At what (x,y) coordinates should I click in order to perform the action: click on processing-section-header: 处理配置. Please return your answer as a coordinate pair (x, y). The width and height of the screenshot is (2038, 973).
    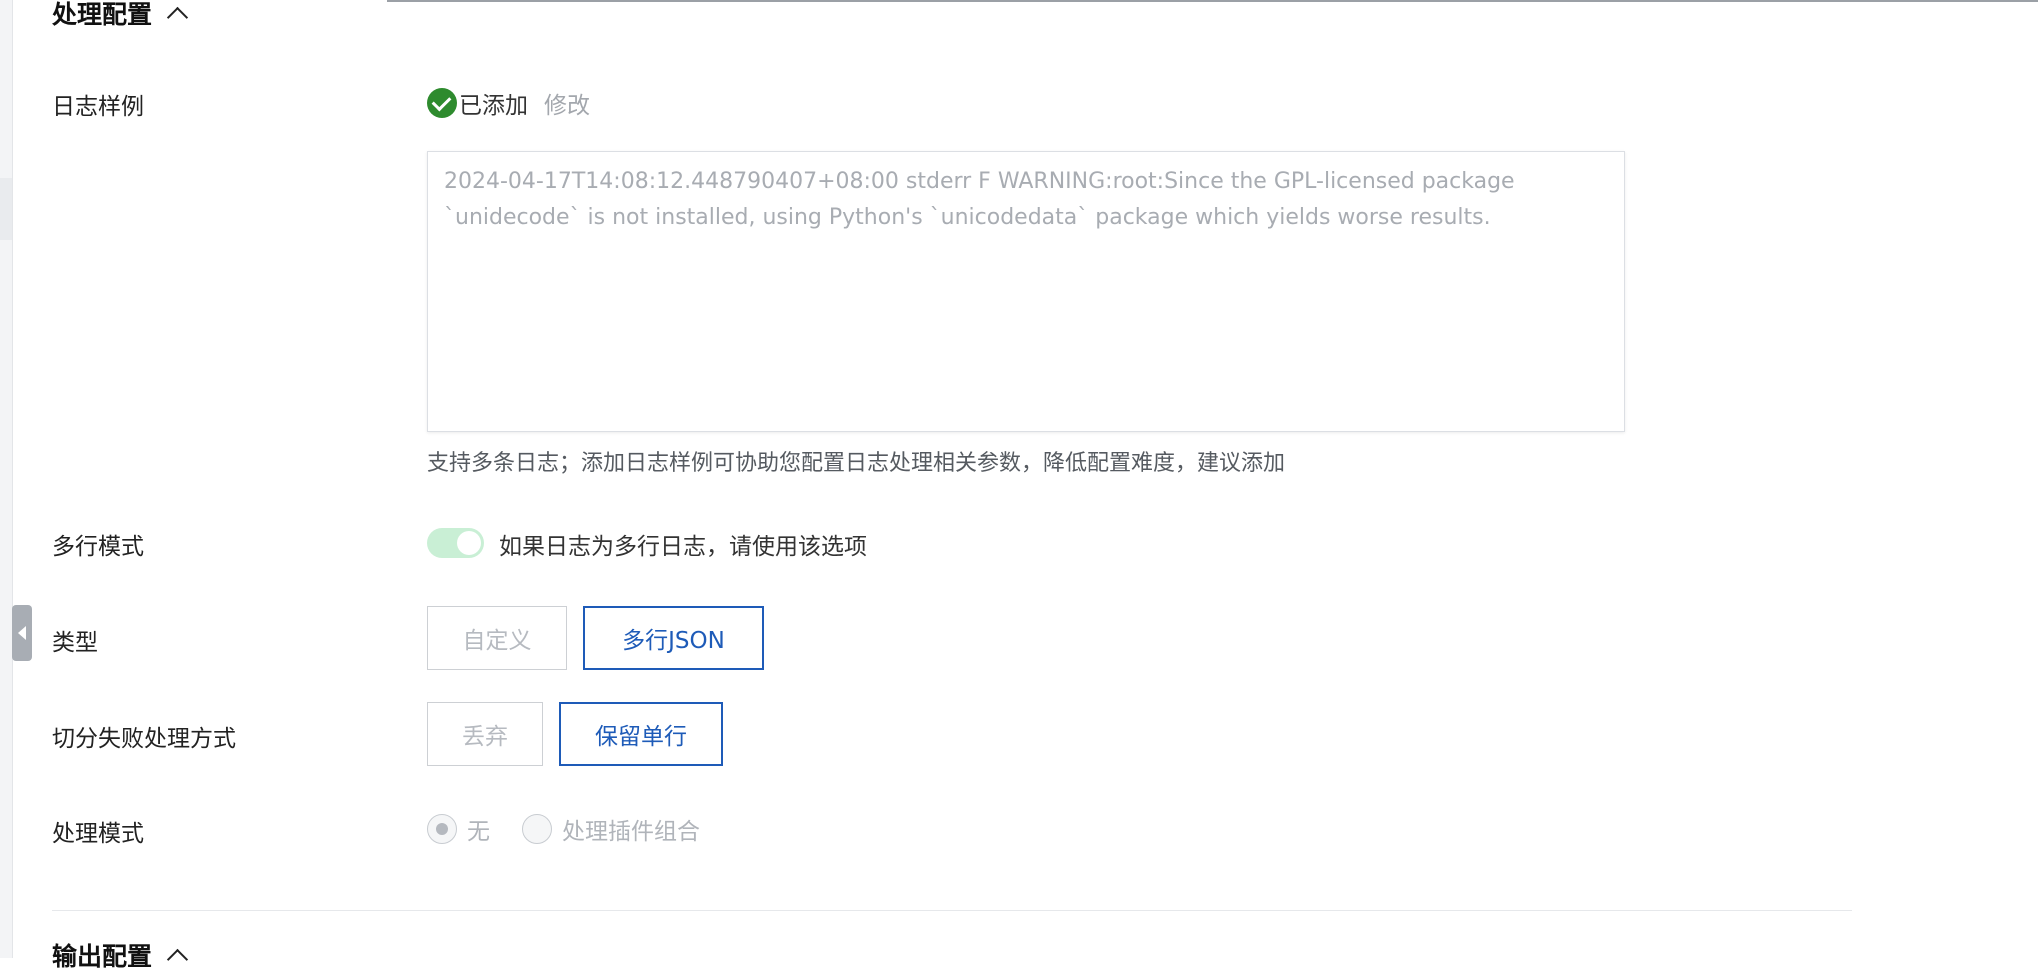
    Looking at the image, I should click on (120, 15).